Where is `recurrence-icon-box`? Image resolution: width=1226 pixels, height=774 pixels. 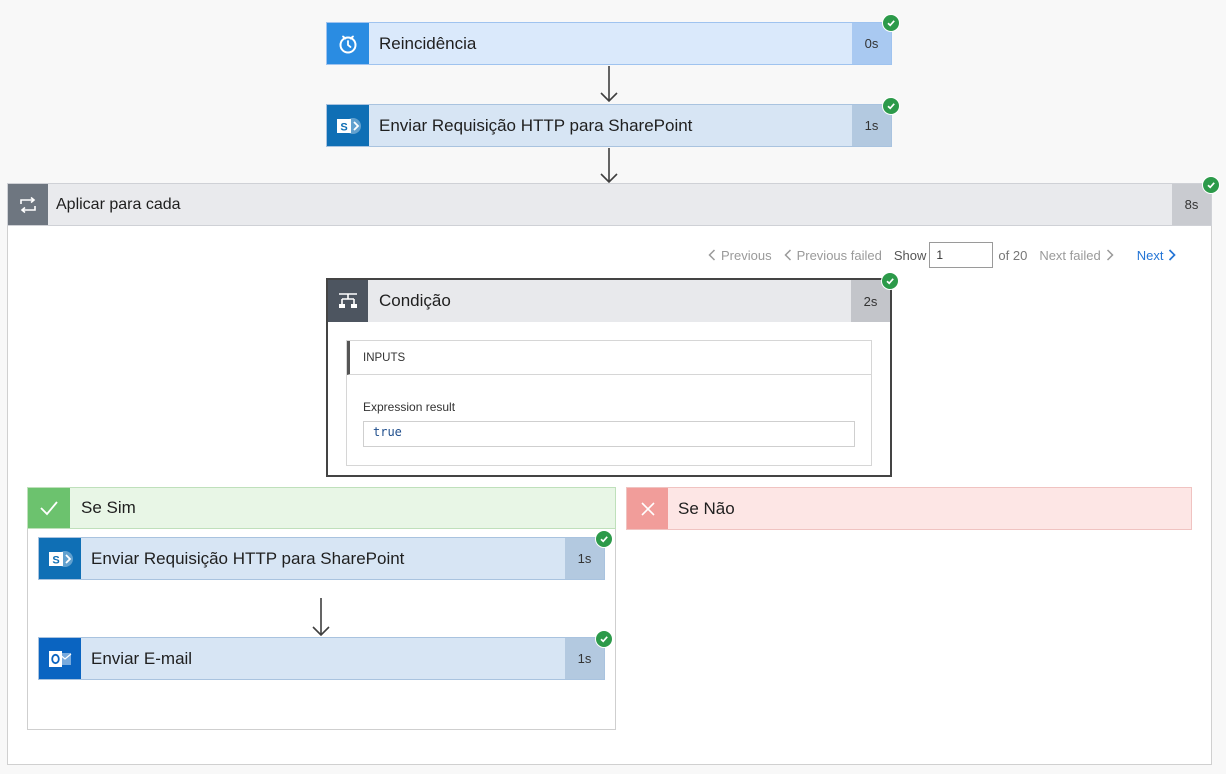
recurrence-icon-box is located at coordinates (348, 43).